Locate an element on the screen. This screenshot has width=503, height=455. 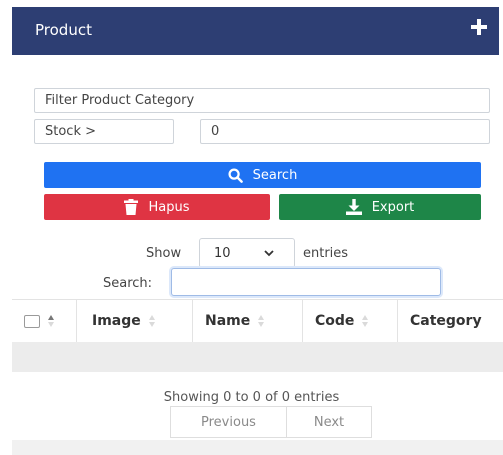
filter-category-value: Filter Product Category is located at coordinates (120, 100).